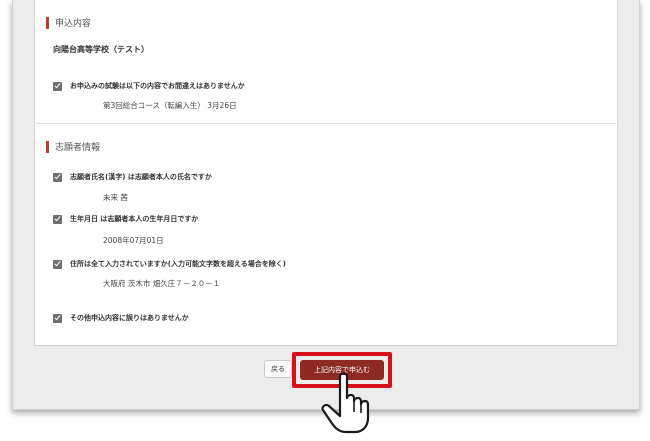  Describe the element at coordinates (345, 403) in the screenshot. I see `hand-pointer-icon` at that location.